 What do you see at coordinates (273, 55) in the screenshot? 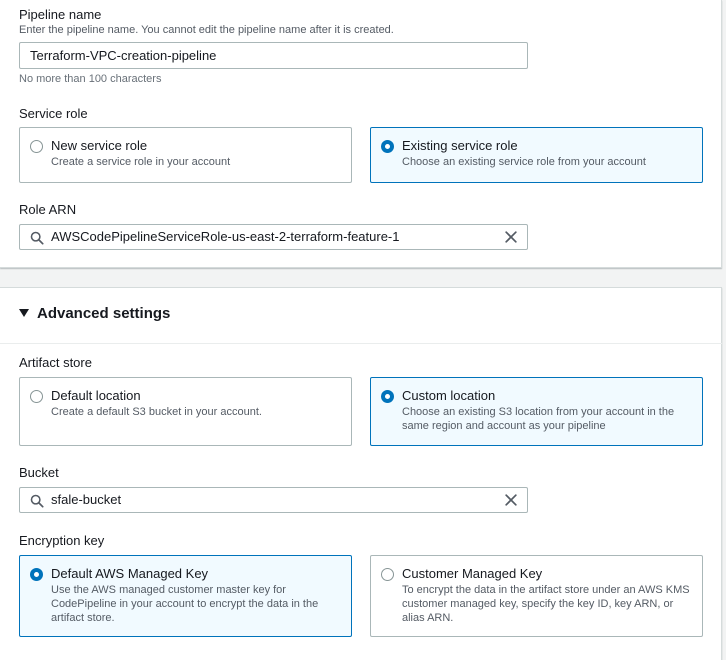
I see `pipeline-name-input: Terraform-VPC-creation-pipeline` at bounding box center [273, 55].